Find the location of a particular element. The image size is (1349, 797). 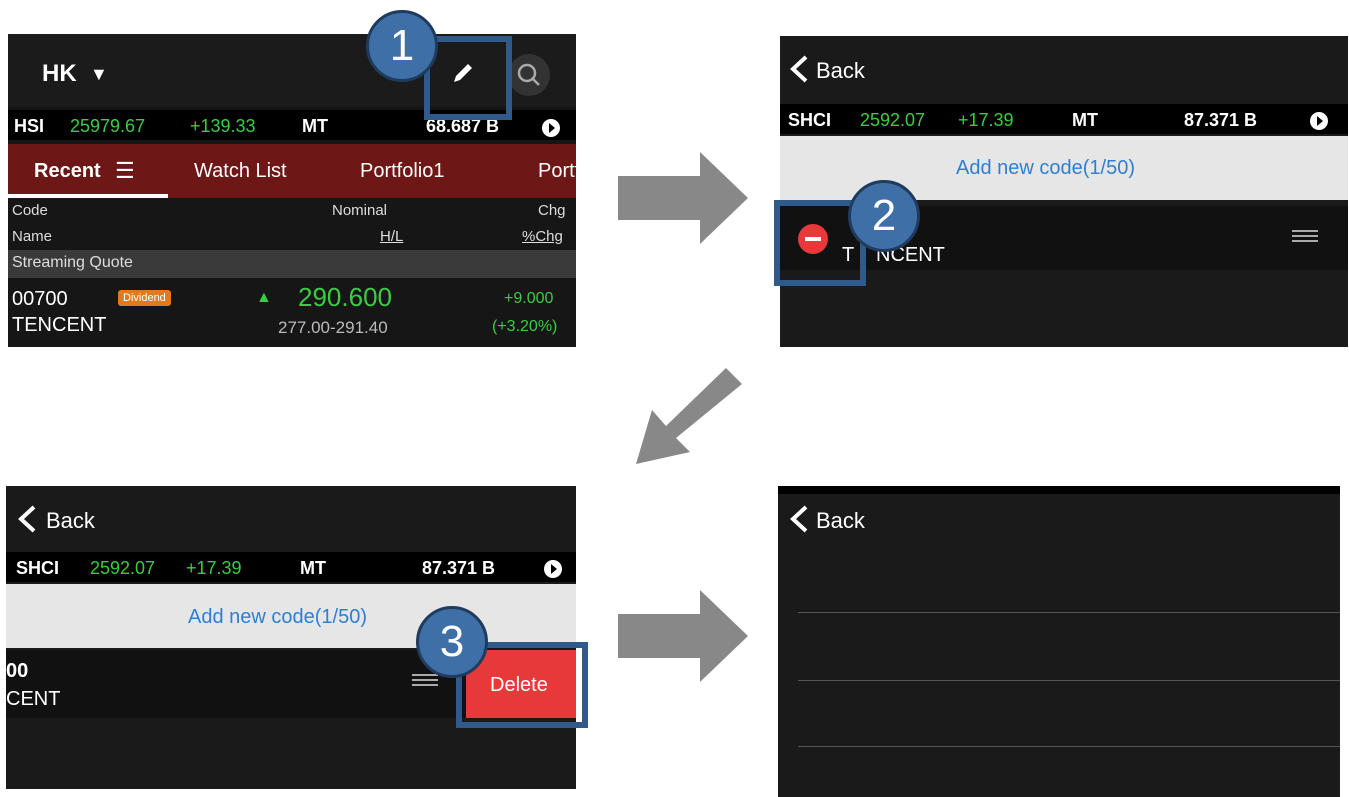

step-3-badge: 3 is located at coordinates (452, 642).